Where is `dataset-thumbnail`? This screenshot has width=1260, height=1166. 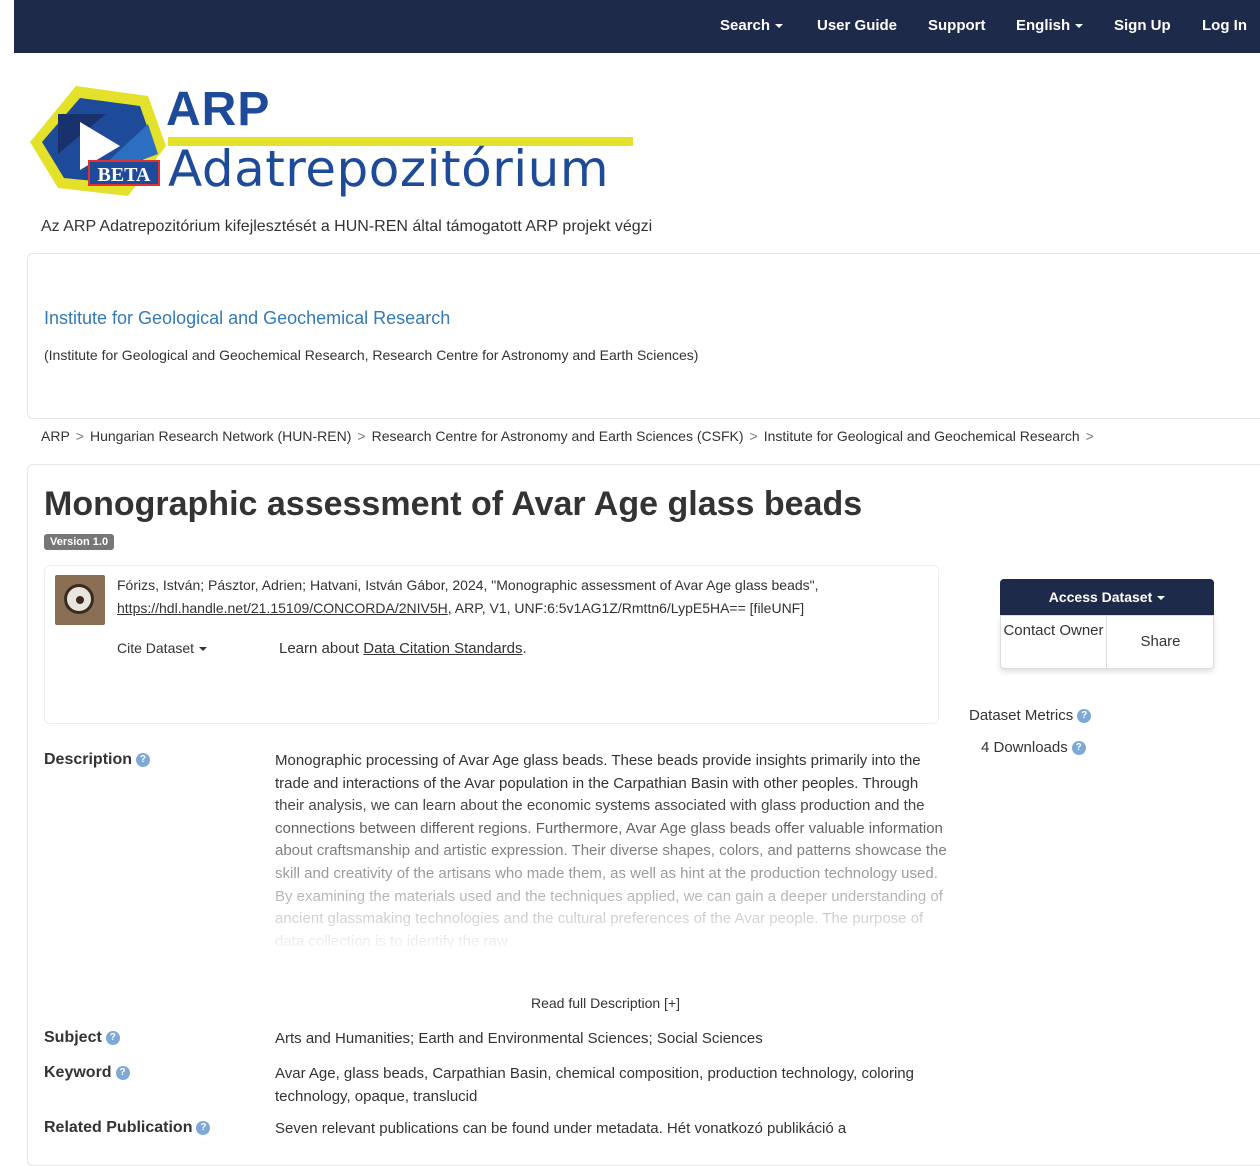 dataset-thumbnail is located at coordinates (80, 600).